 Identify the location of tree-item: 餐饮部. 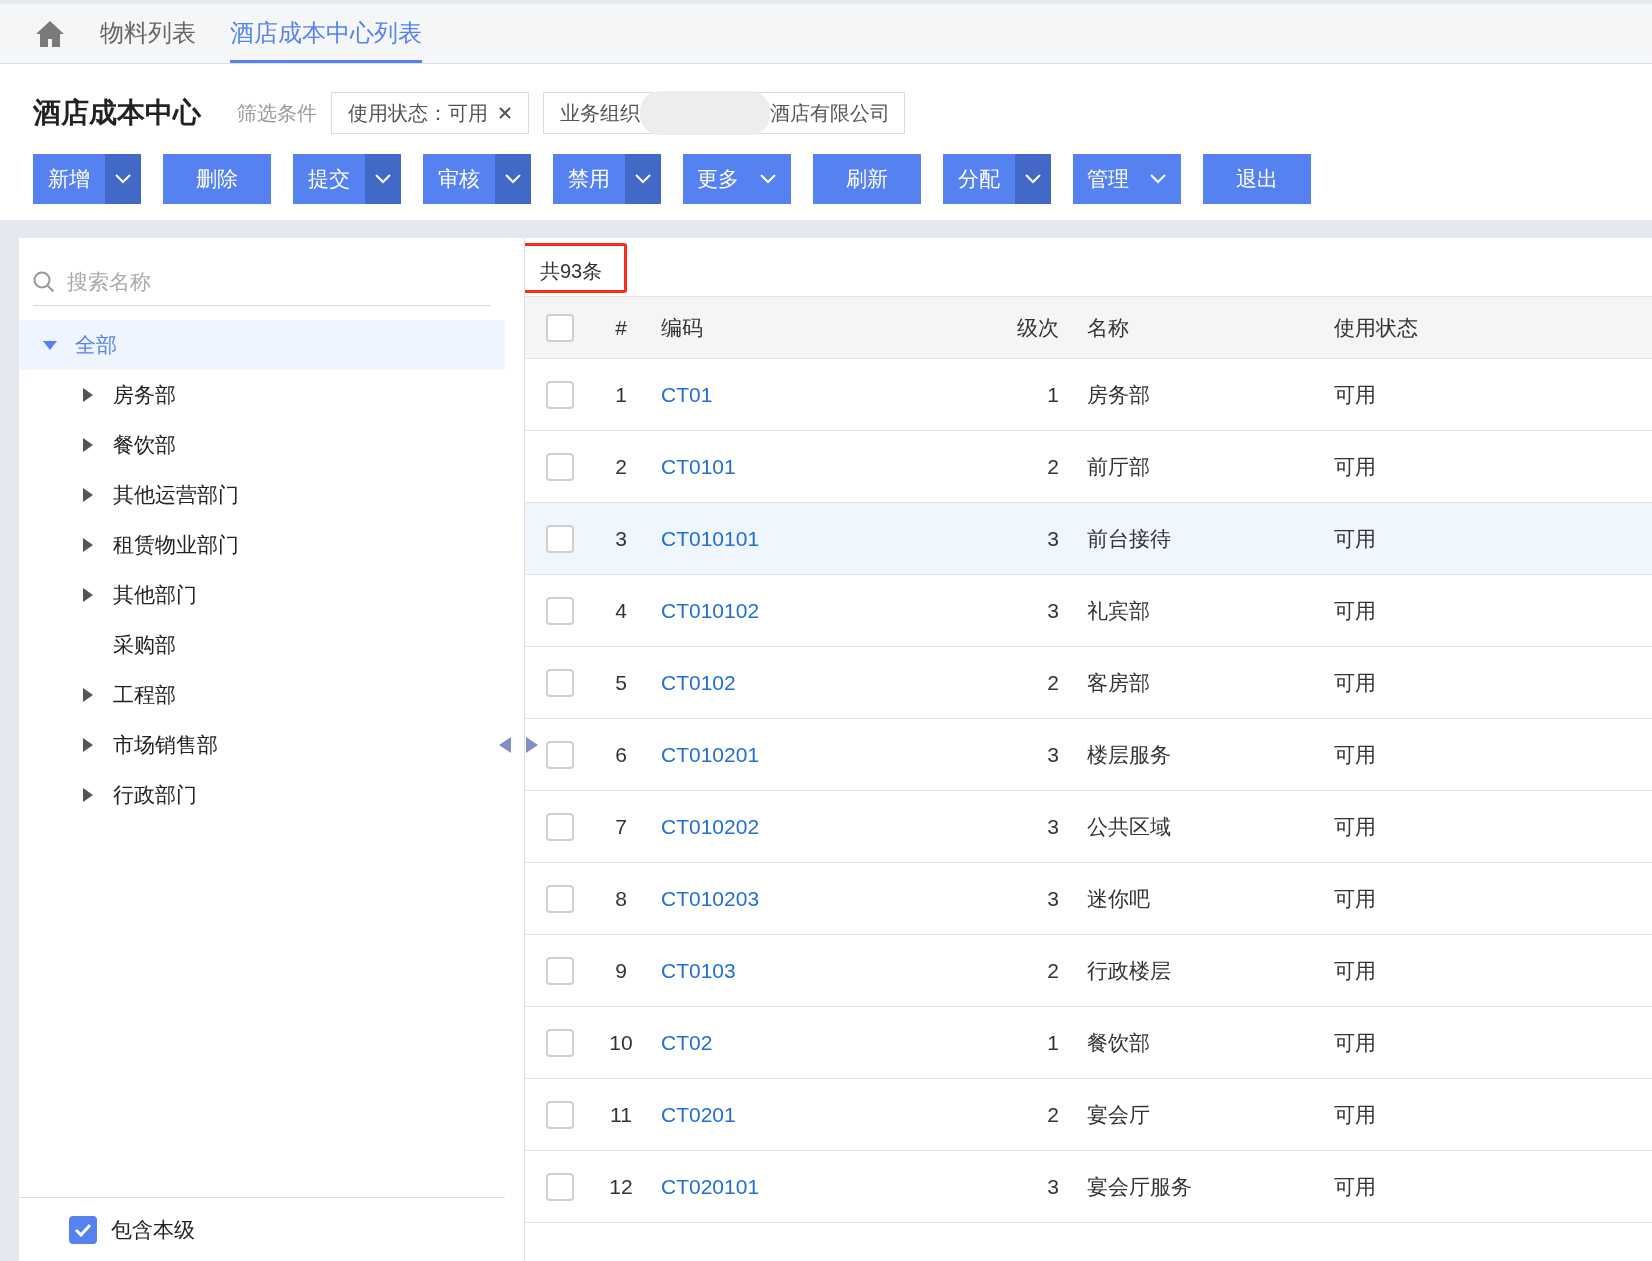
(144, 445).